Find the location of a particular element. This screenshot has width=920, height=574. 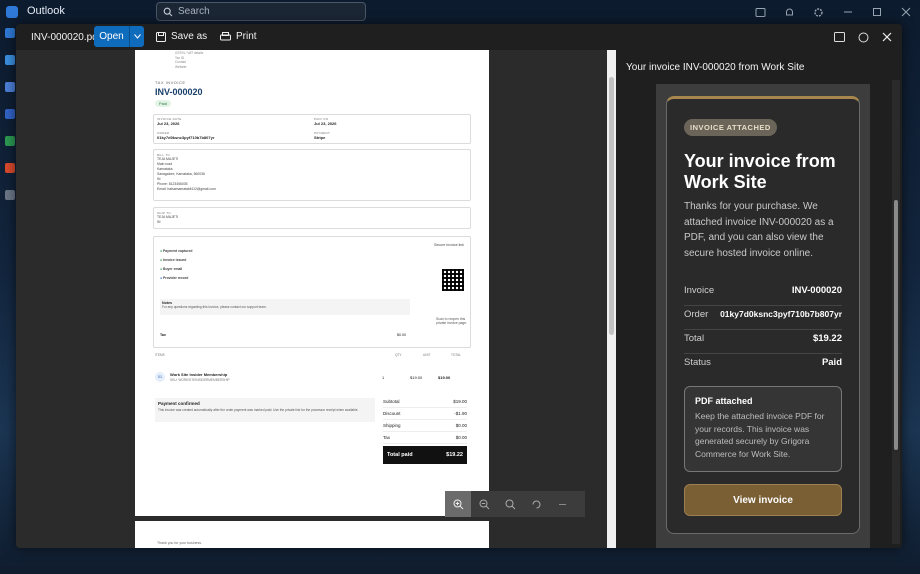

chevron-down-icon is located at coordinates (137, 36).